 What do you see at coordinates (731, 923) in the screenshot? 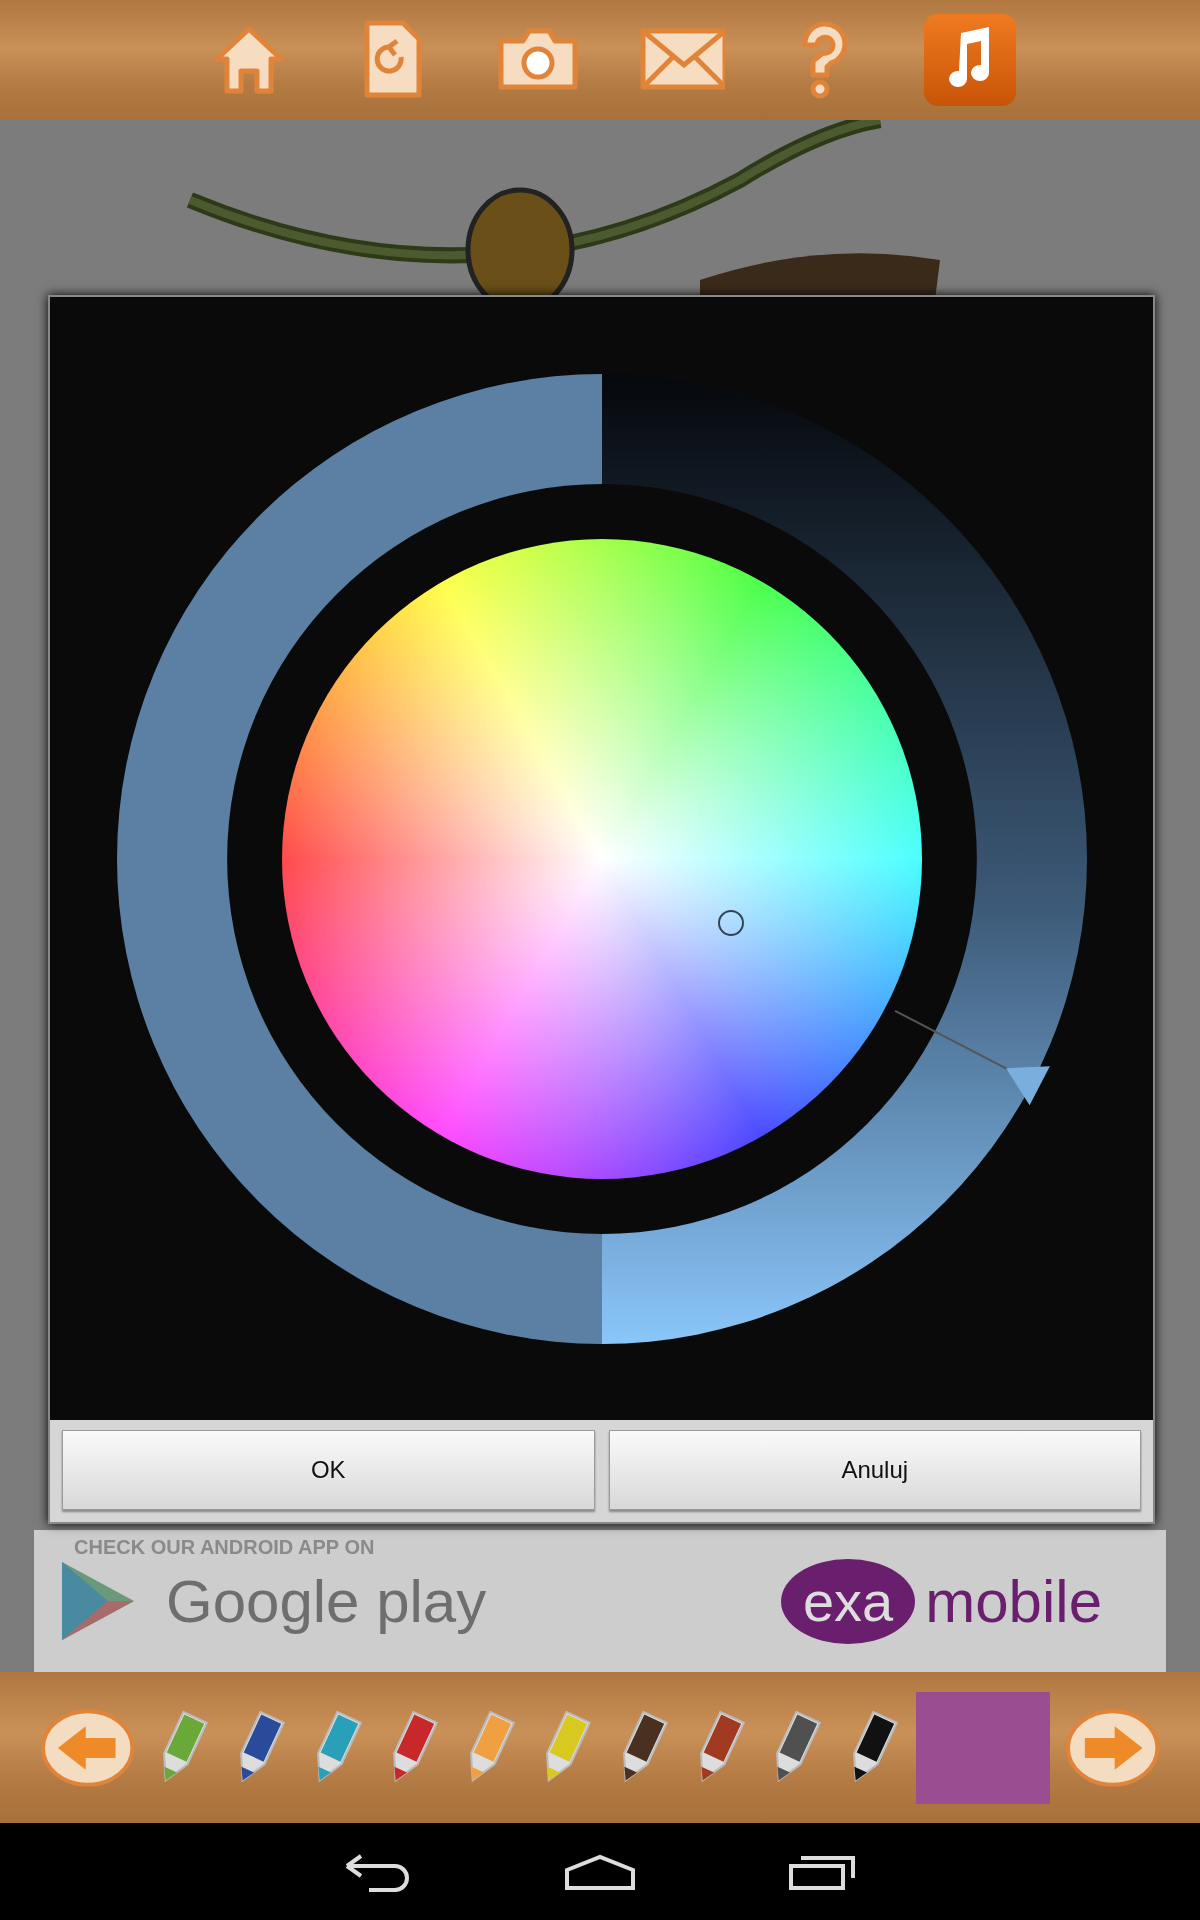
I see `wheel-selection-marker` at bounding box center [731, 923].